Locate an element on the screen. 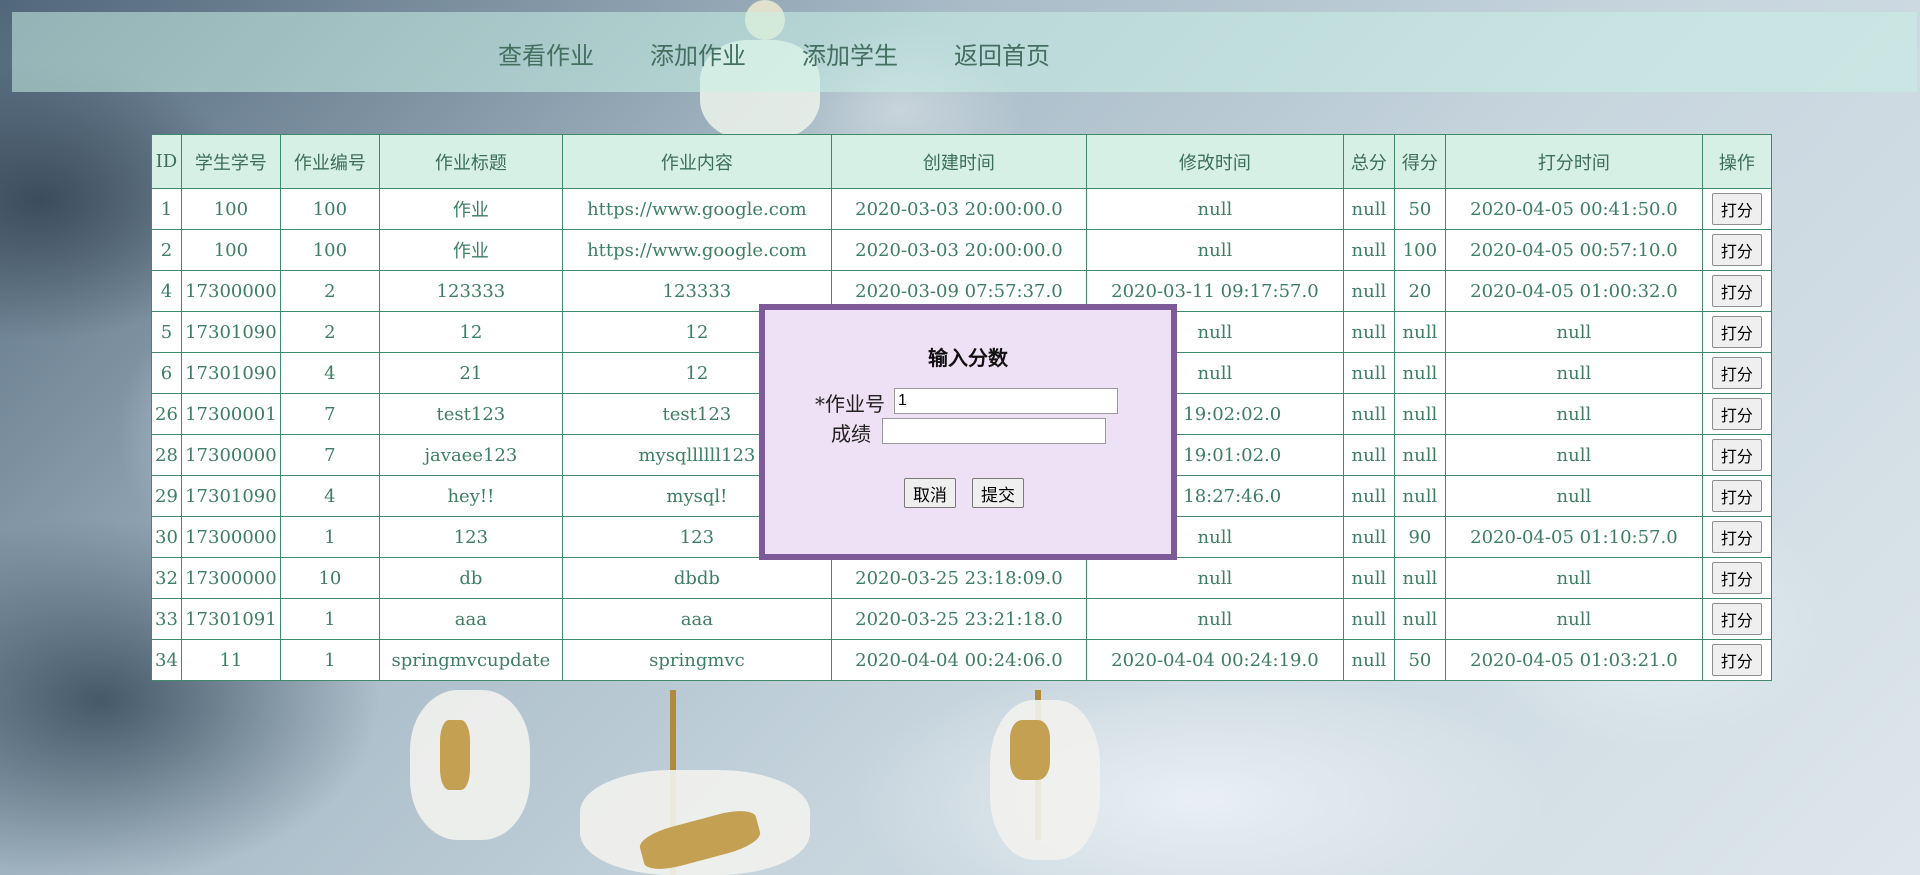  cell-id: 28 is located at coordinates (166, 455).